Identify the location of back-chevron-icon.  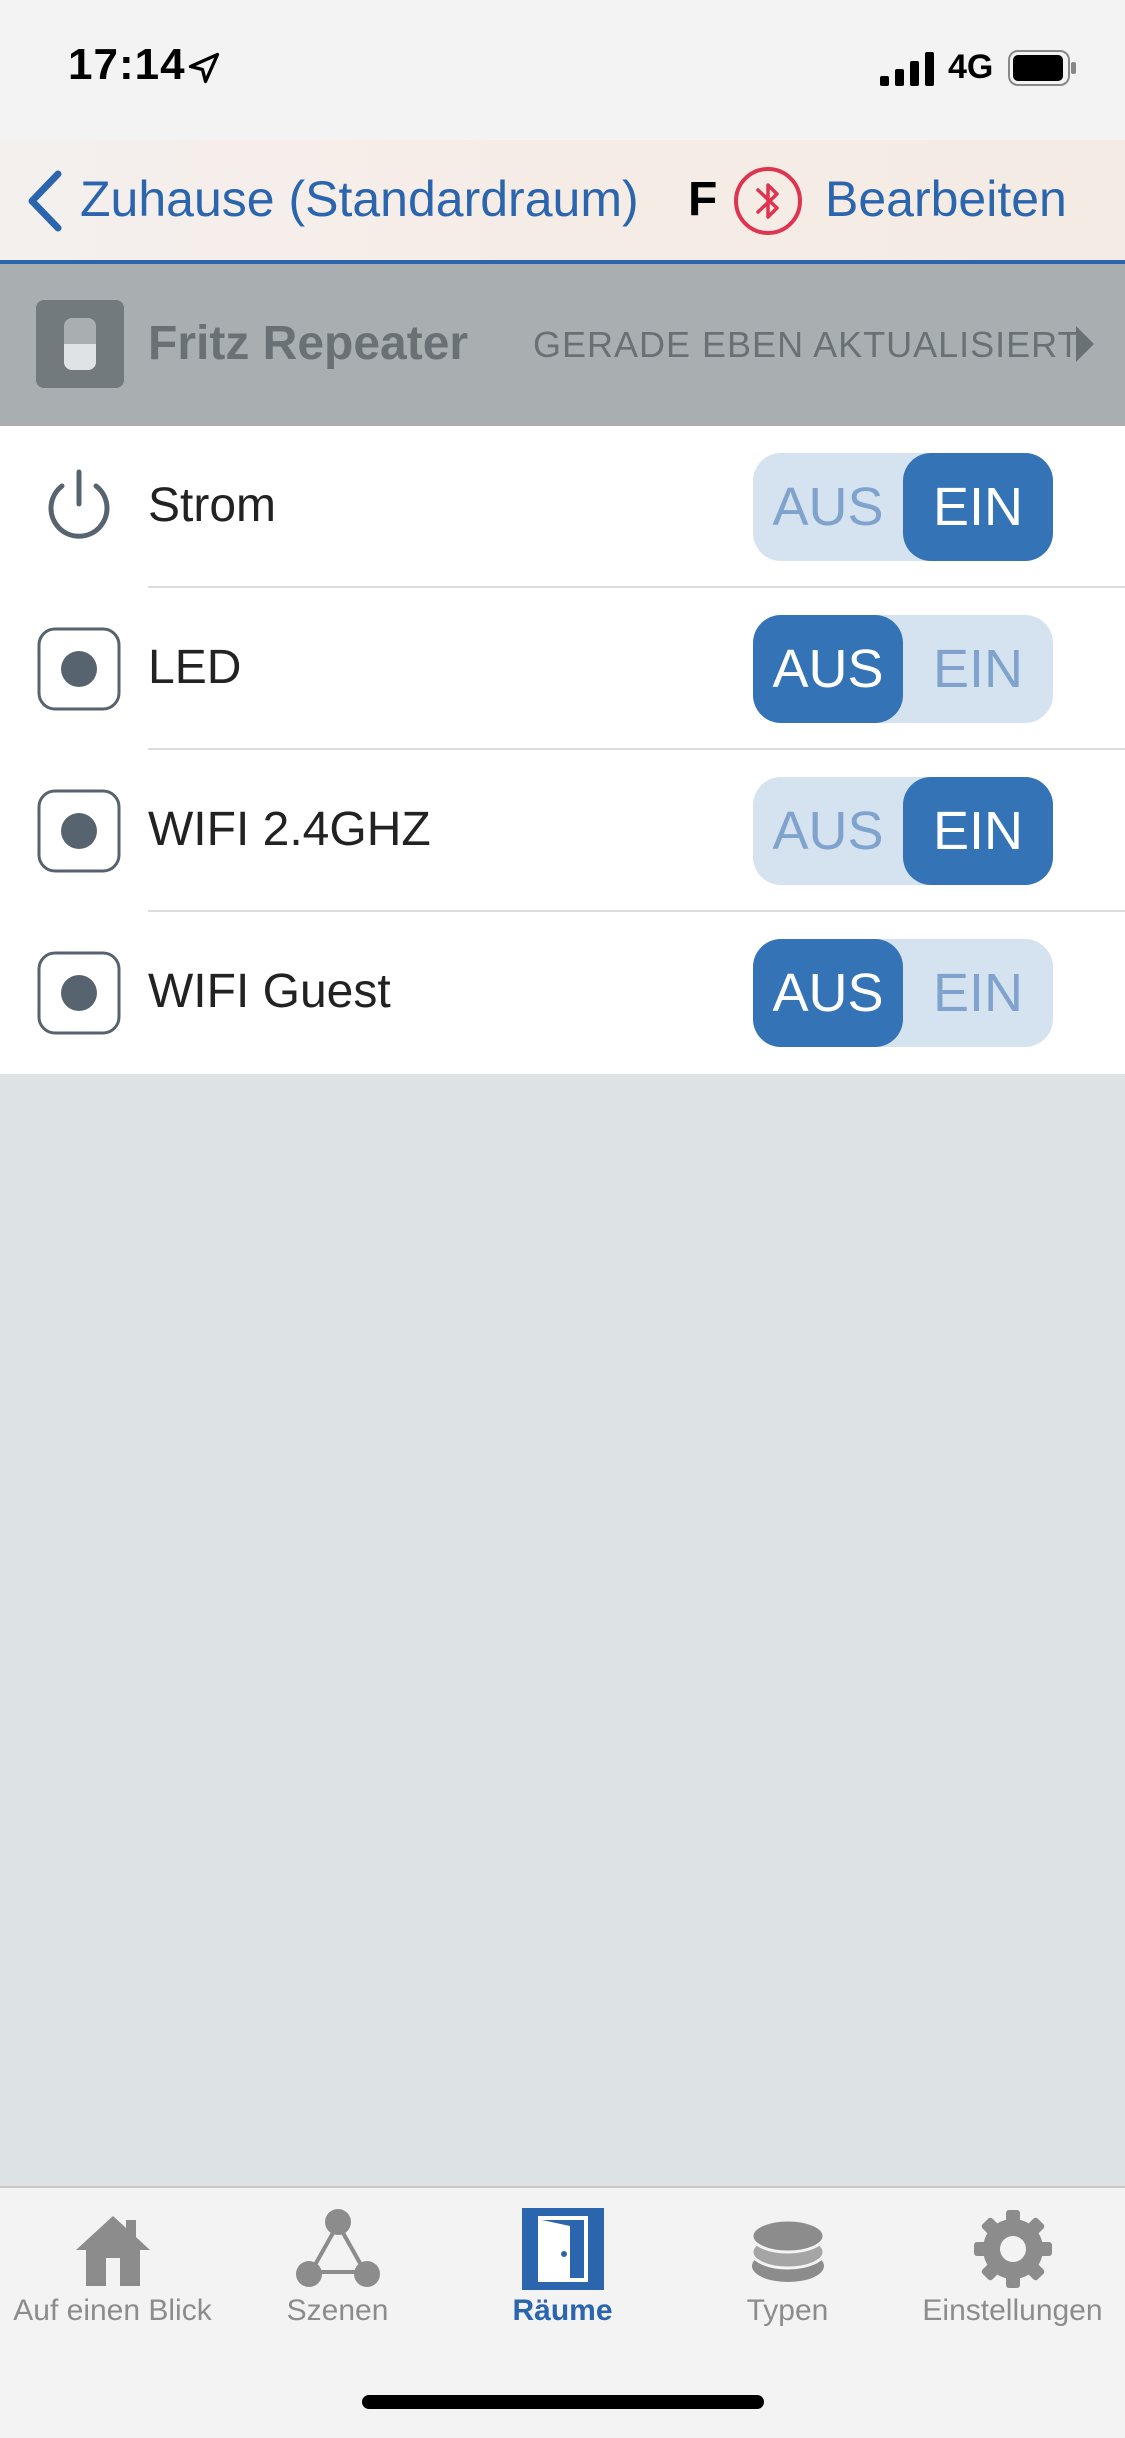
(44, 201).